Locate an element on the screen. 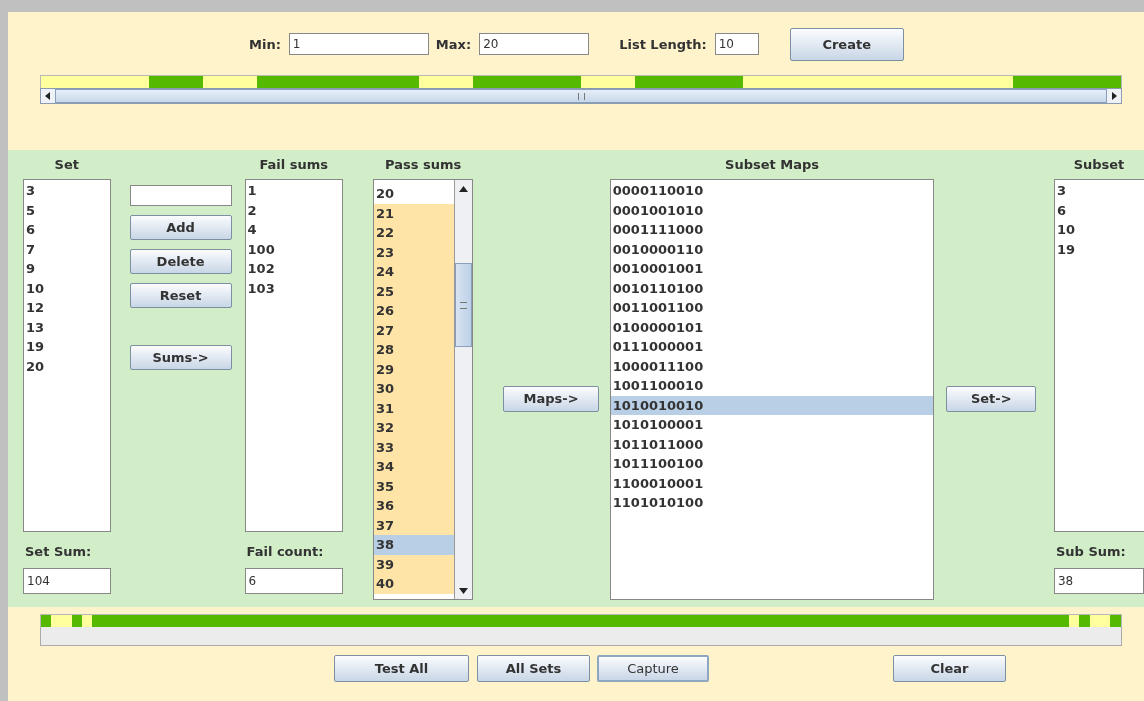 The width and height of the screenshot is (1144, 701). fail-sums-list: 1 2 4 100 102 103 is located at coordinates (293, 355).